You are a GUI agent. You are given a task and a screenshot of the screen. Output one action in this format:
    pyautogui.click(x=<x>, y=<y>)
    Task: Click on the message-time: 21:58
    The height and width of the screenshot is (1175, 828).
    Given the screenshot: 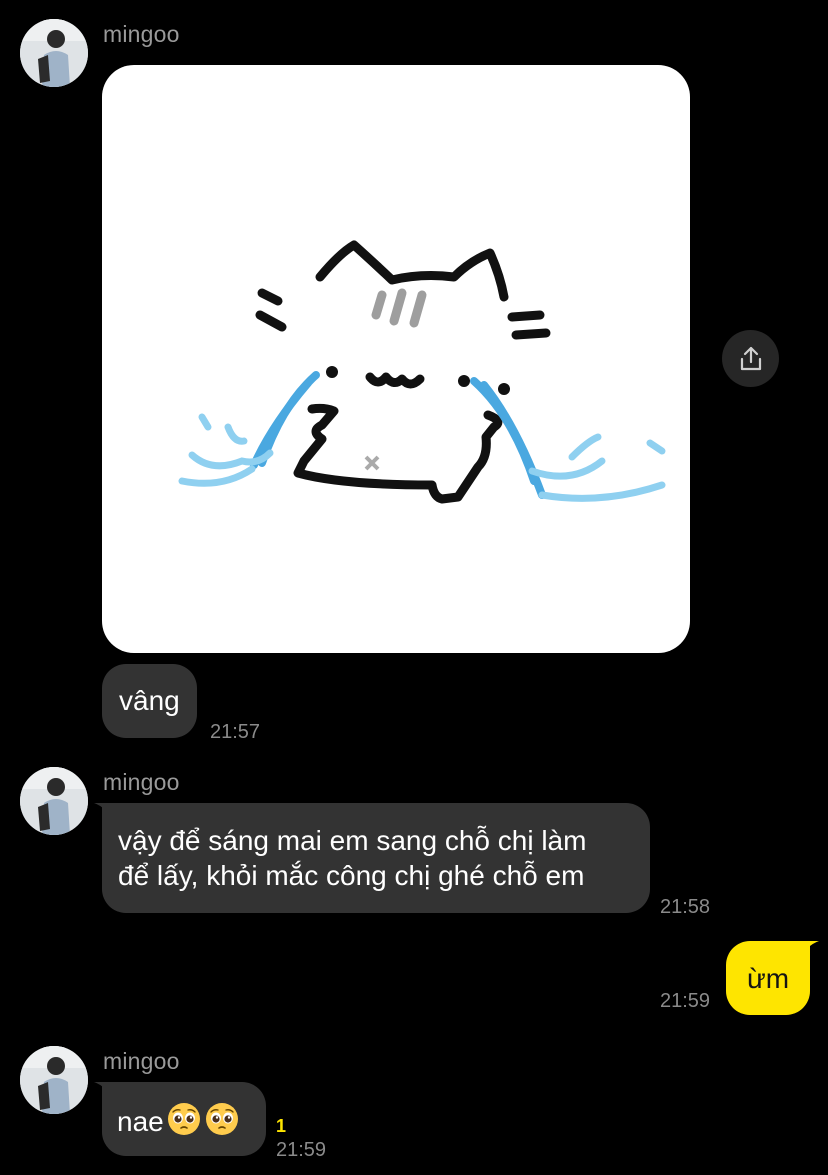 What is the action you would take?
    pyautogui.click(x=685, y=907)
    